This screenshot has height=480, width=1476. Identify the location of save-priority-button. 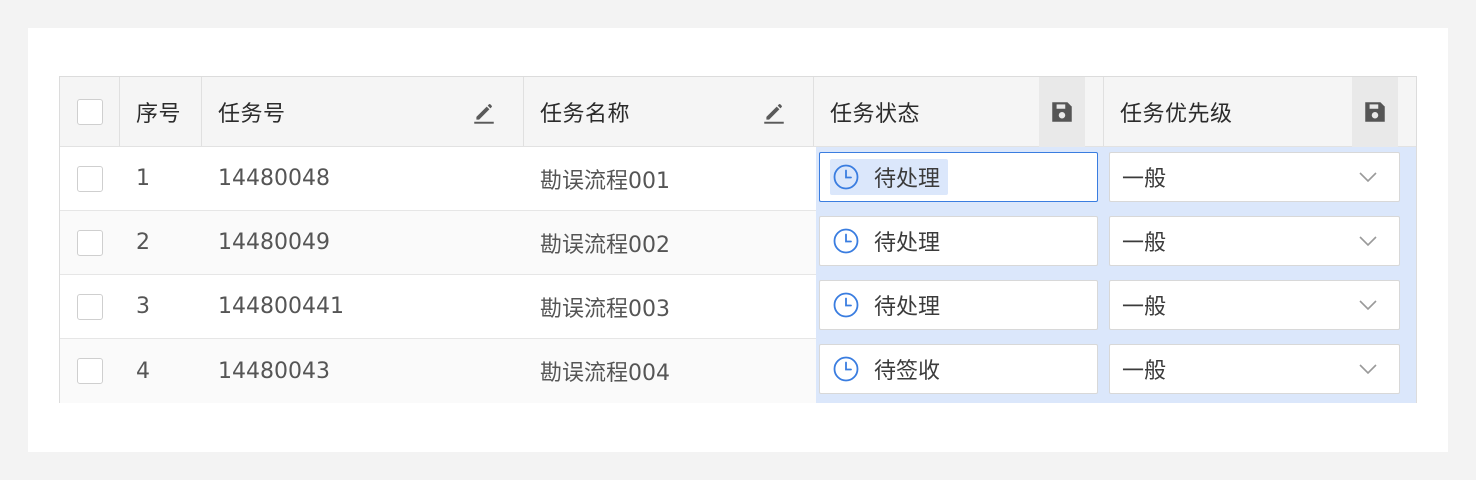
(1375, 112).